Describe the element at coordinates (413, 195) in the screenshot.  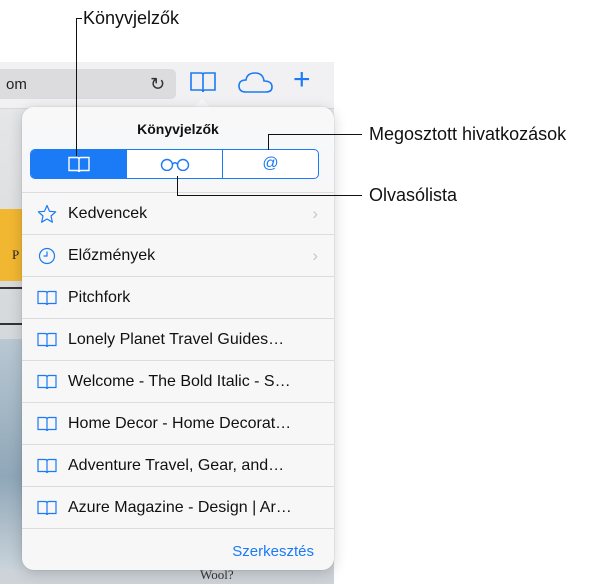
I see `callout-reading-list: Olvasólista` at that location.